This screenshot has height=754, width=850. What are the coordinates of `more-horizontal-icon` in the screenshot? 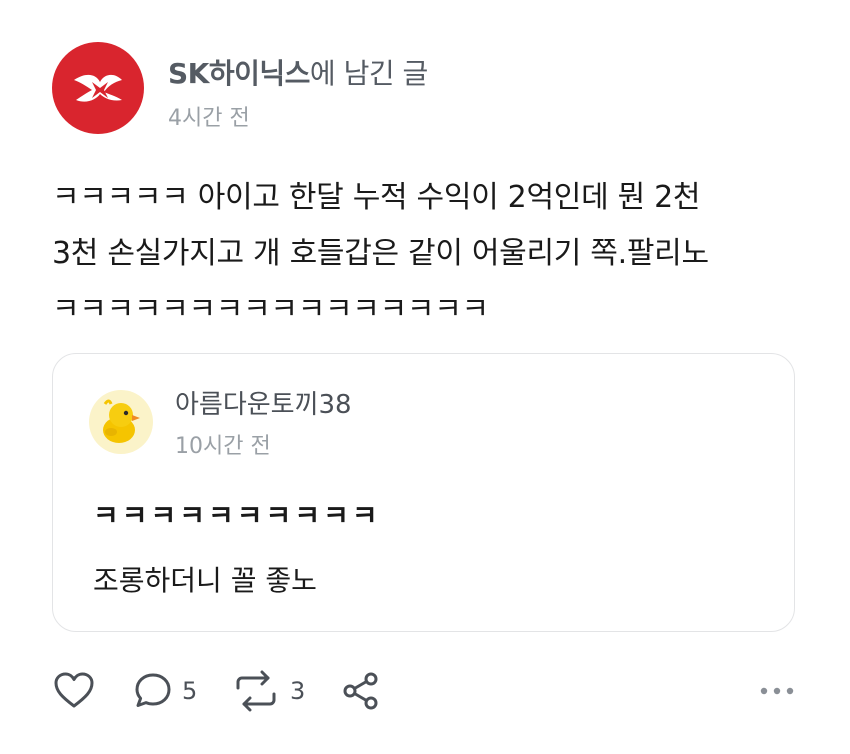 It's located at (777, 691).